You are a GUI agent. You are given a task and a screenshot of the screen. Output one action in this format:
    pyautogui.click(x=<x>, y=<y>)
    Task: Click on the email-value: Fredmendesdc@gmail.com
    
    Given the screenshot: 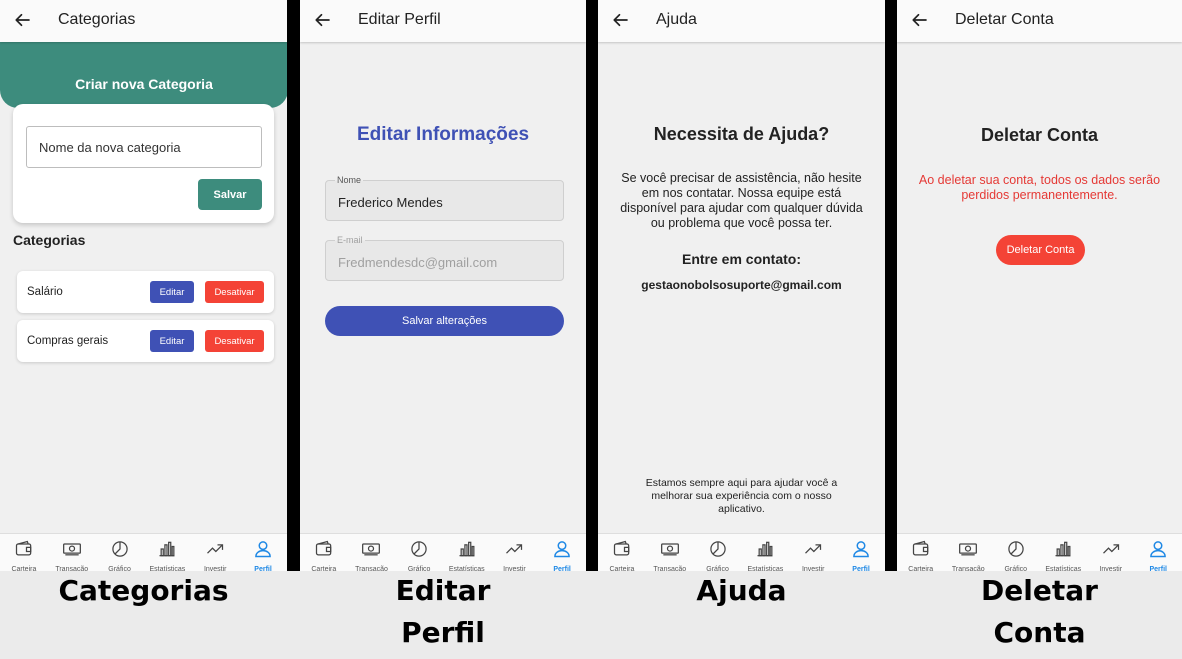 What is the action you would take?
    pyautogui.click(x=418, y=262)
    